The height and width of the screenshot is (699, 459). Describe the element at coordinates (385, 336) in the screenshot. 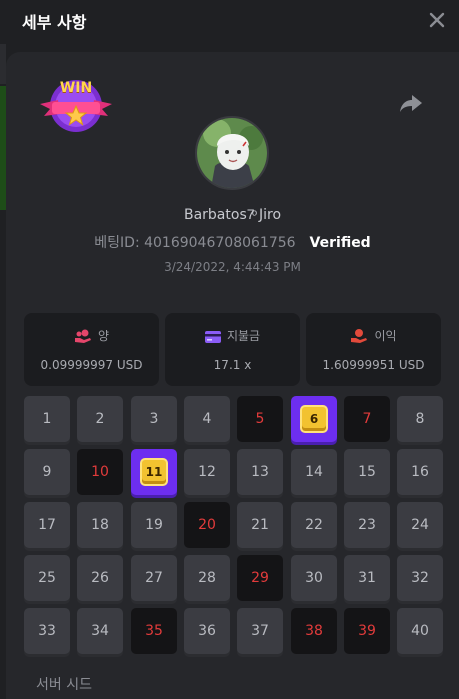

I see `stat-label: 이익` at that location.